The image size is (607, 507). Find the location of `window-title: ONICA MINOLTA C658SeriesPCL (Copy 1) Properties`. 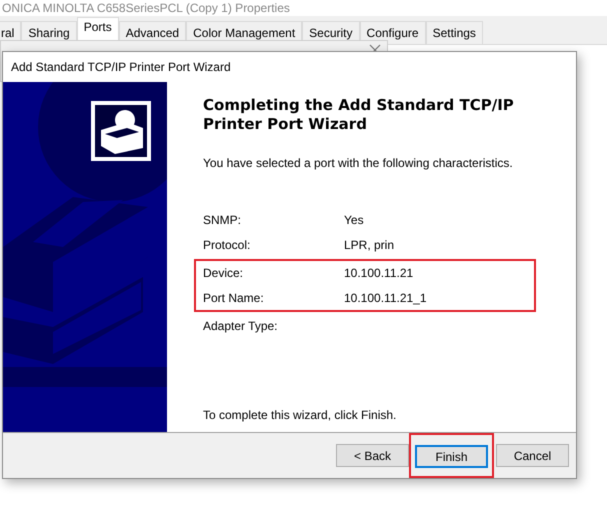

window-title: ONICA MINOLTA C658SeriesPCL (Copy 1) Properties is located at coordinates (146, 8).